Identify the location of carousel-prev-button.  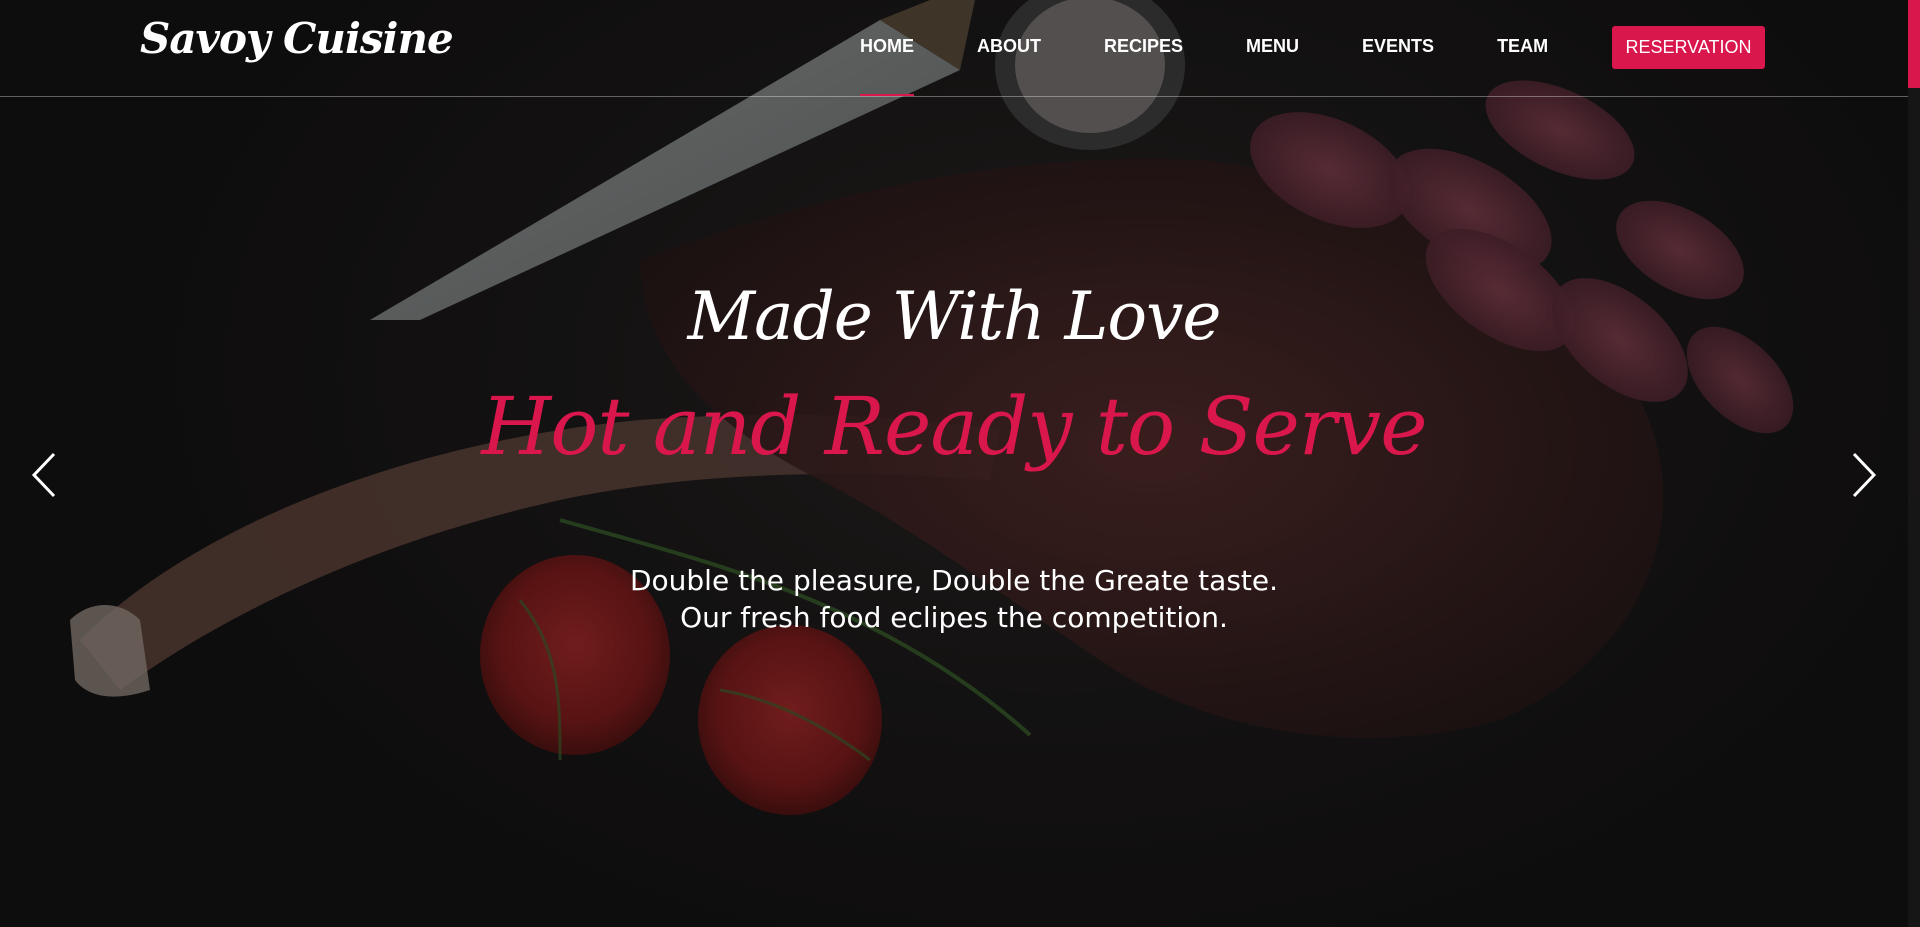
(46, 475).